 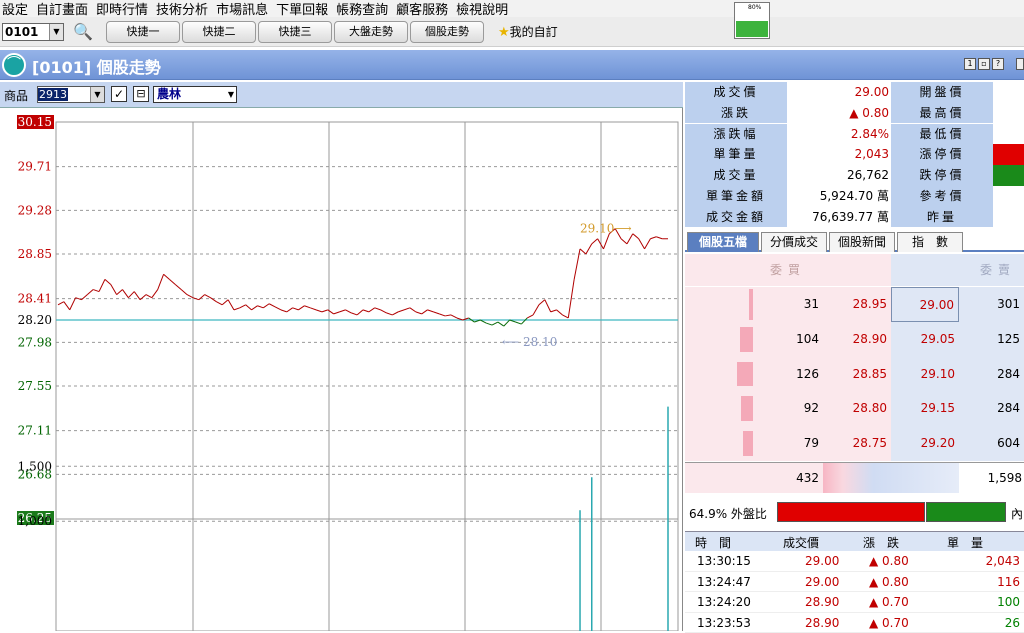 What do you see at coordinates (925, 374) in the screenshot?
I see `ask-price: 29.10` at bounding box center [925, 374].